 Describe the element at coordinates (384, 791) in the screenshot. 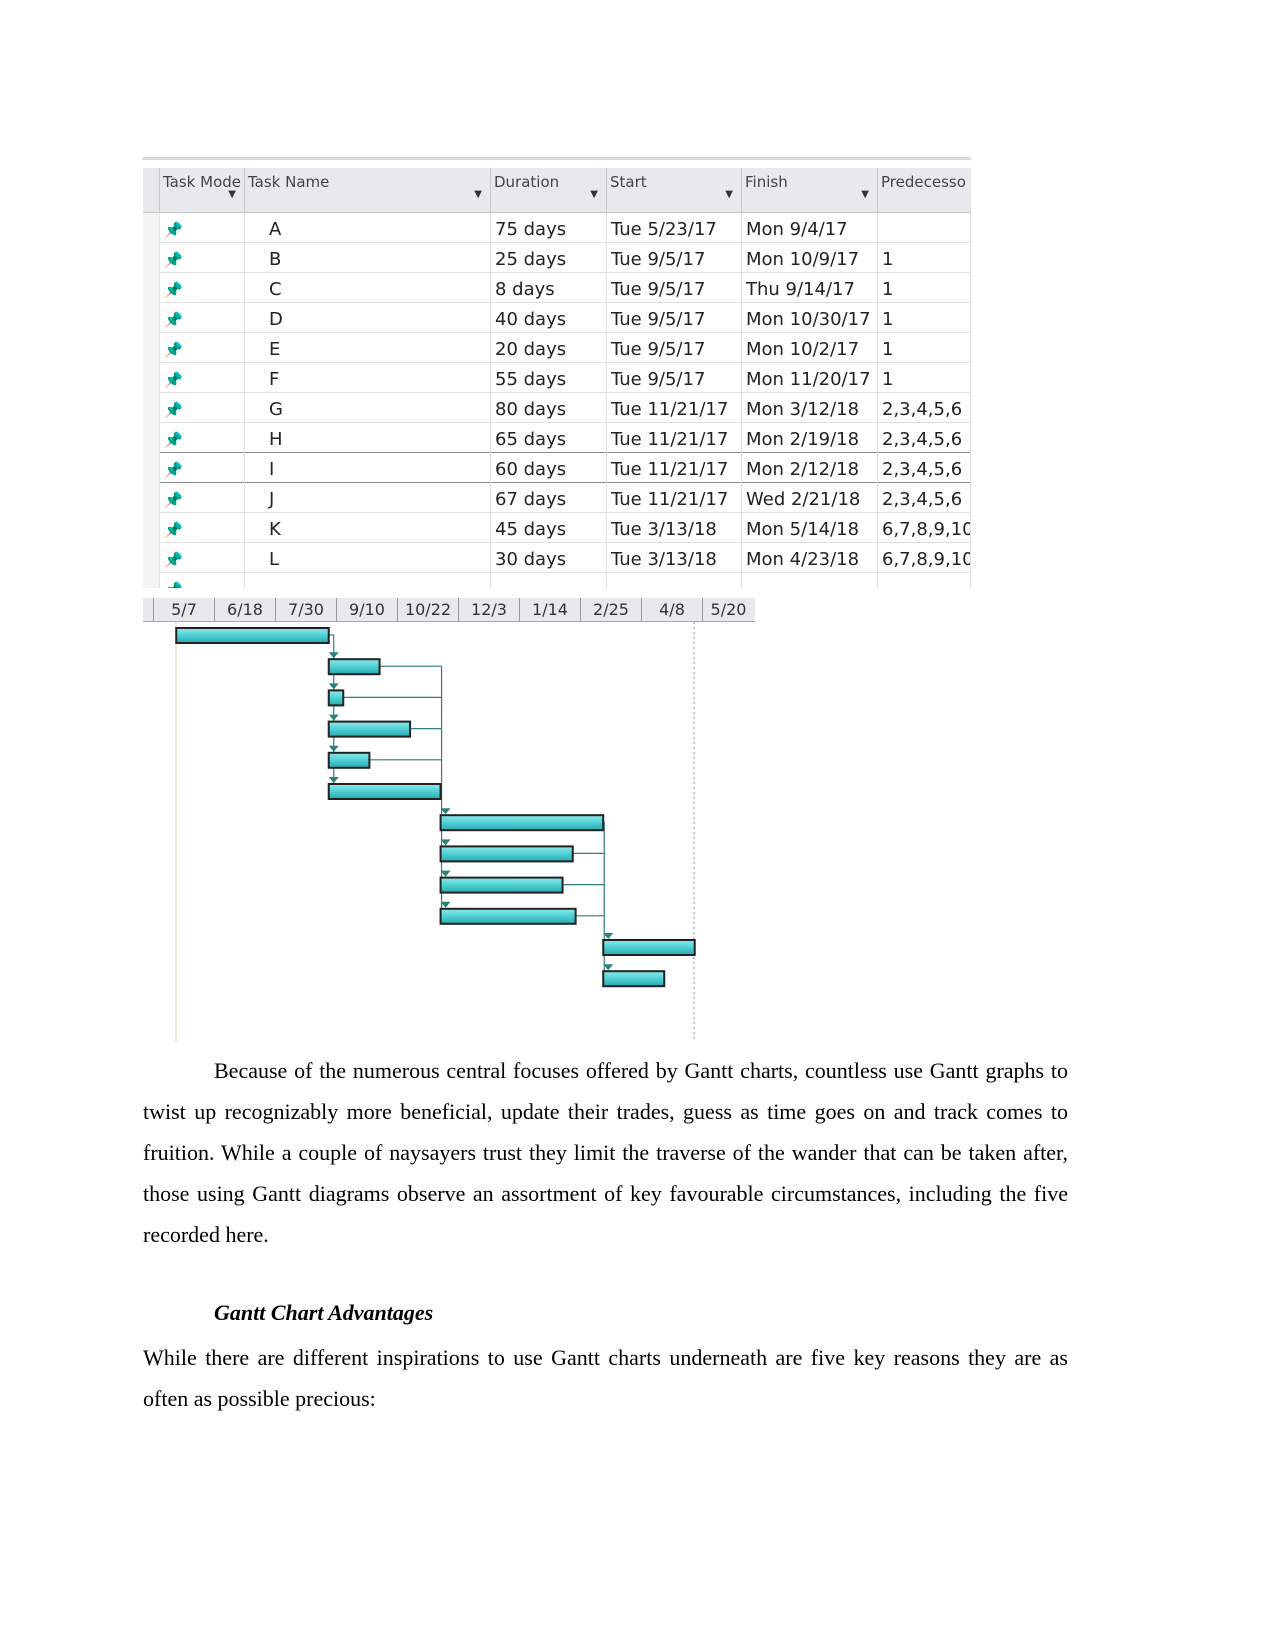

I see `gantt-bar-F` at that location.